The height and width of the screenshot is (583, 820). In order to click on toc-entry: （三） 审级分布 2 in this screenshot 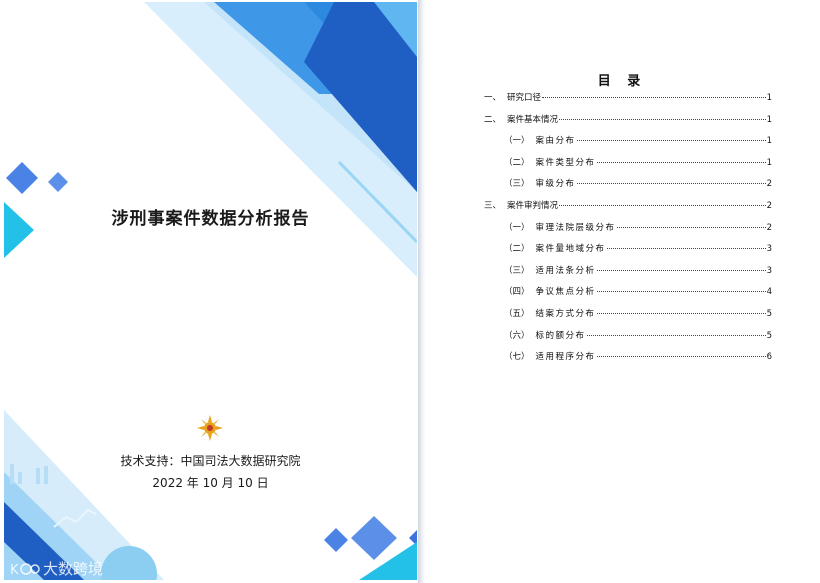, I will do `click(638, 184)`.